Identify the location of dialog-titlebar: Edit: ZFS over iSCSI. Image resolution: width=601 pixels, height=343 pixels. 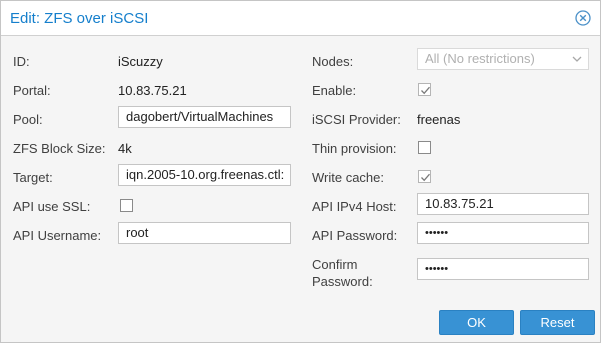
(300, 18).